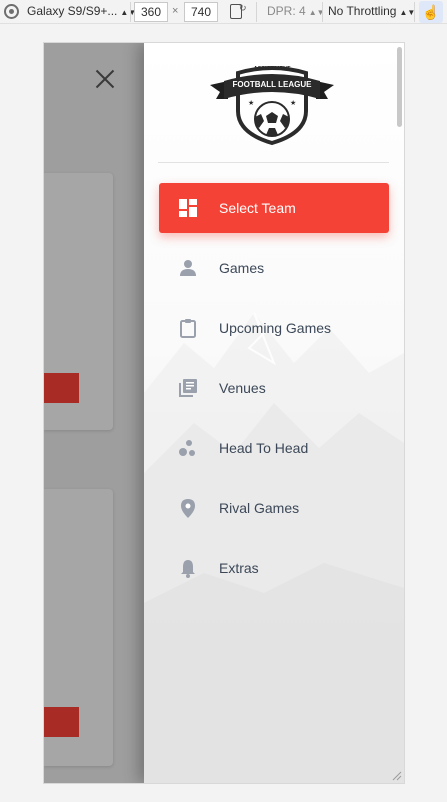 The height and width of the screenshot is (802, 447). I want to click on height-input: 740, so click(201, 12).